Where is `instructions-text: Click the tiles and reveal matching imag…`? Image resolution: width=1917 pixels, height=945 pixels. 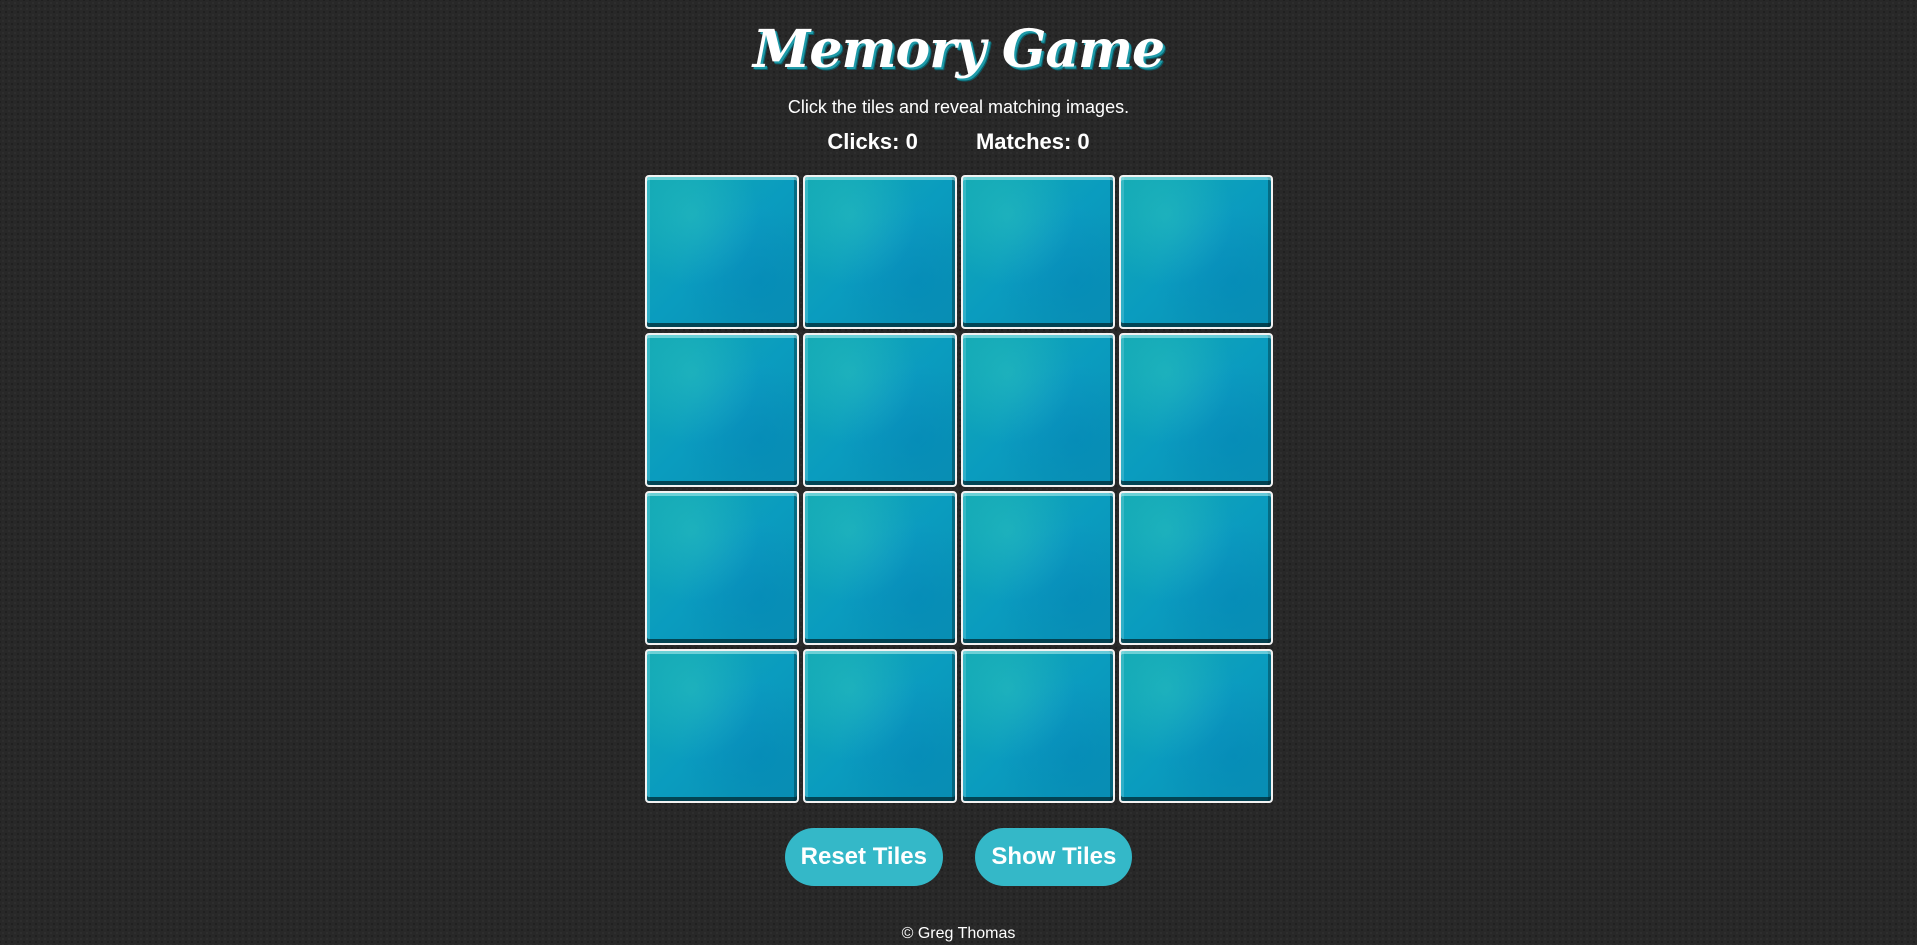 instructions-text: Click the tiles and reveal matching imag… is located at coordinates (958, 107).